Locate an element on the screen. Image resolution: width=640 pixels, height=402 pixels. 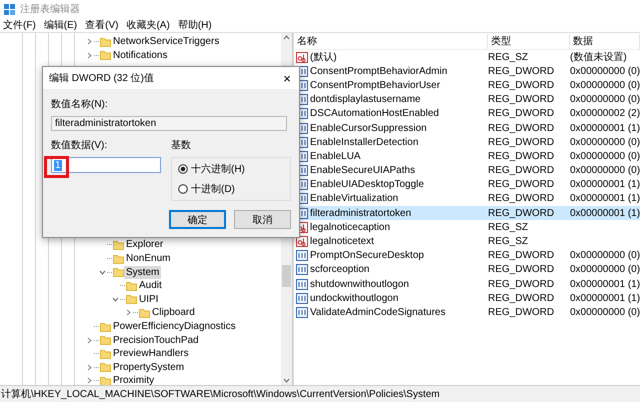
selected-text: 1 is located at coordinates (58, 165).